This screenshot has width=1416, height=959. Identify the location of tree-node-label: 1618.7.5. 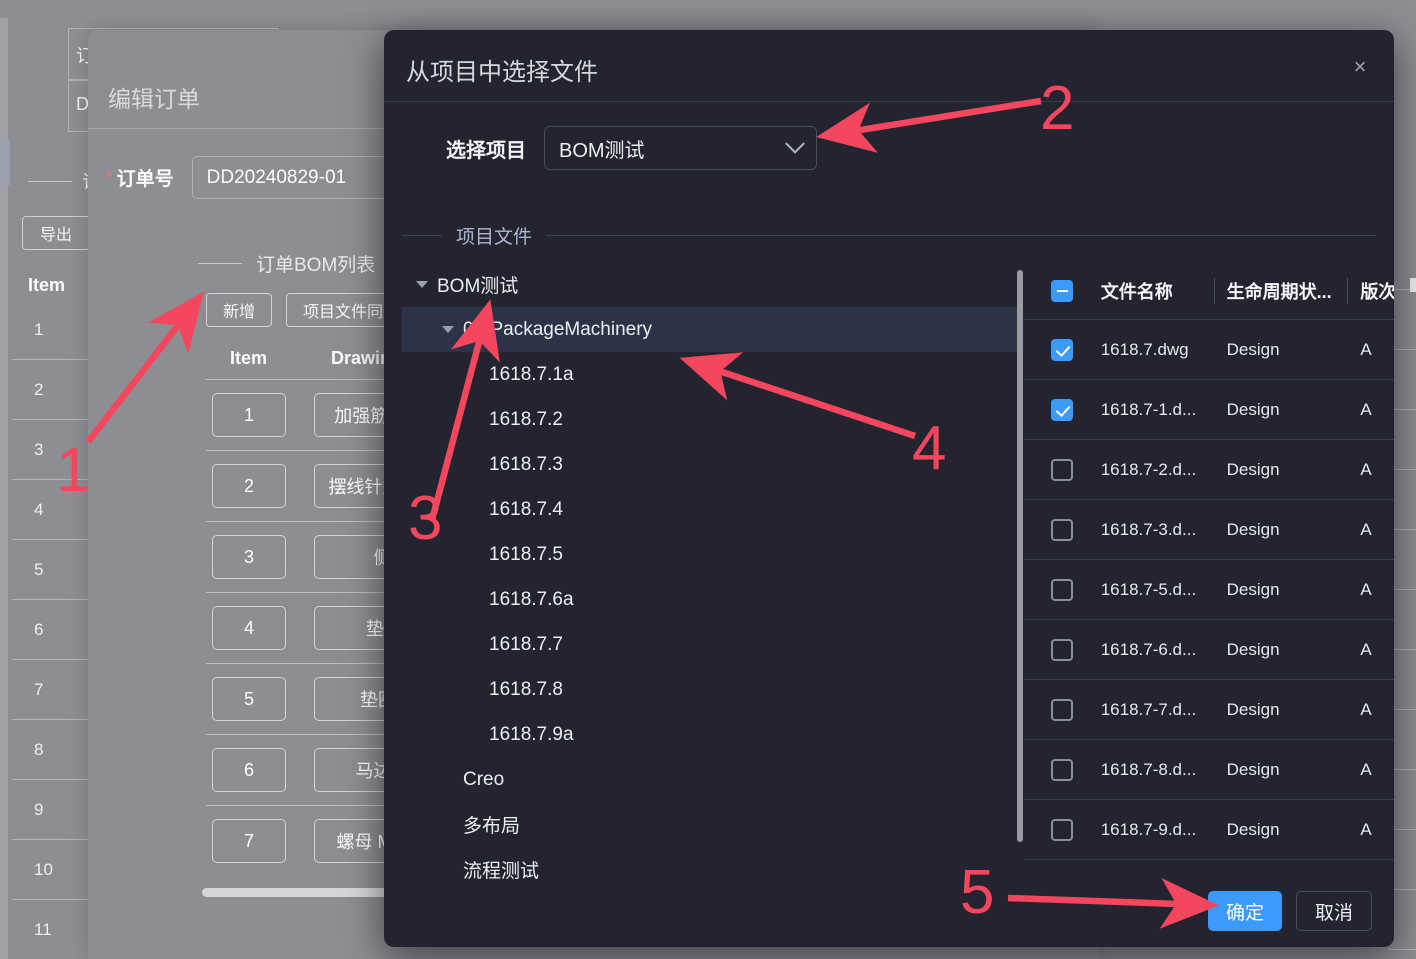
(526, 554).